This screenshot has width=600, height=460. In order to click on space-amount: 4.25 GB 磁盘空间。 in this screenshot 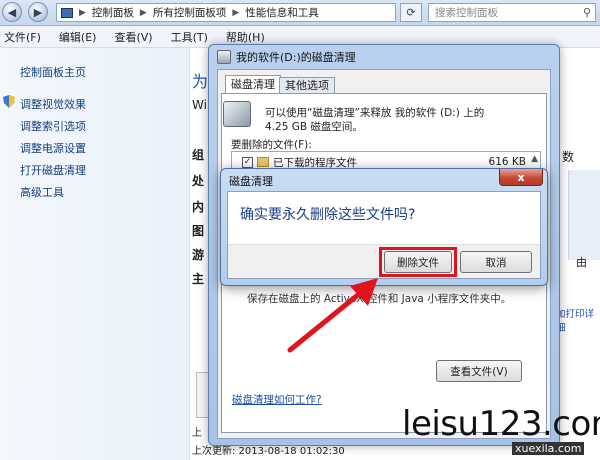, I will do `click(314, 127)`.